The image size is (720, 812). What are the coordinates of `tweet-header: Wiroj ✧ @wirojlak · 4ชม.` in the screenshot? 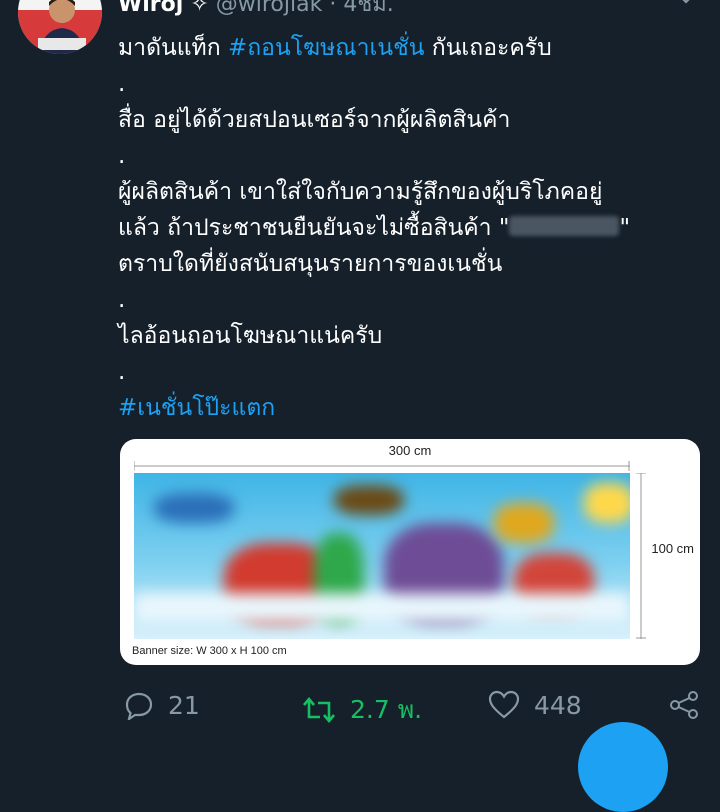 It's located at (409, 8).